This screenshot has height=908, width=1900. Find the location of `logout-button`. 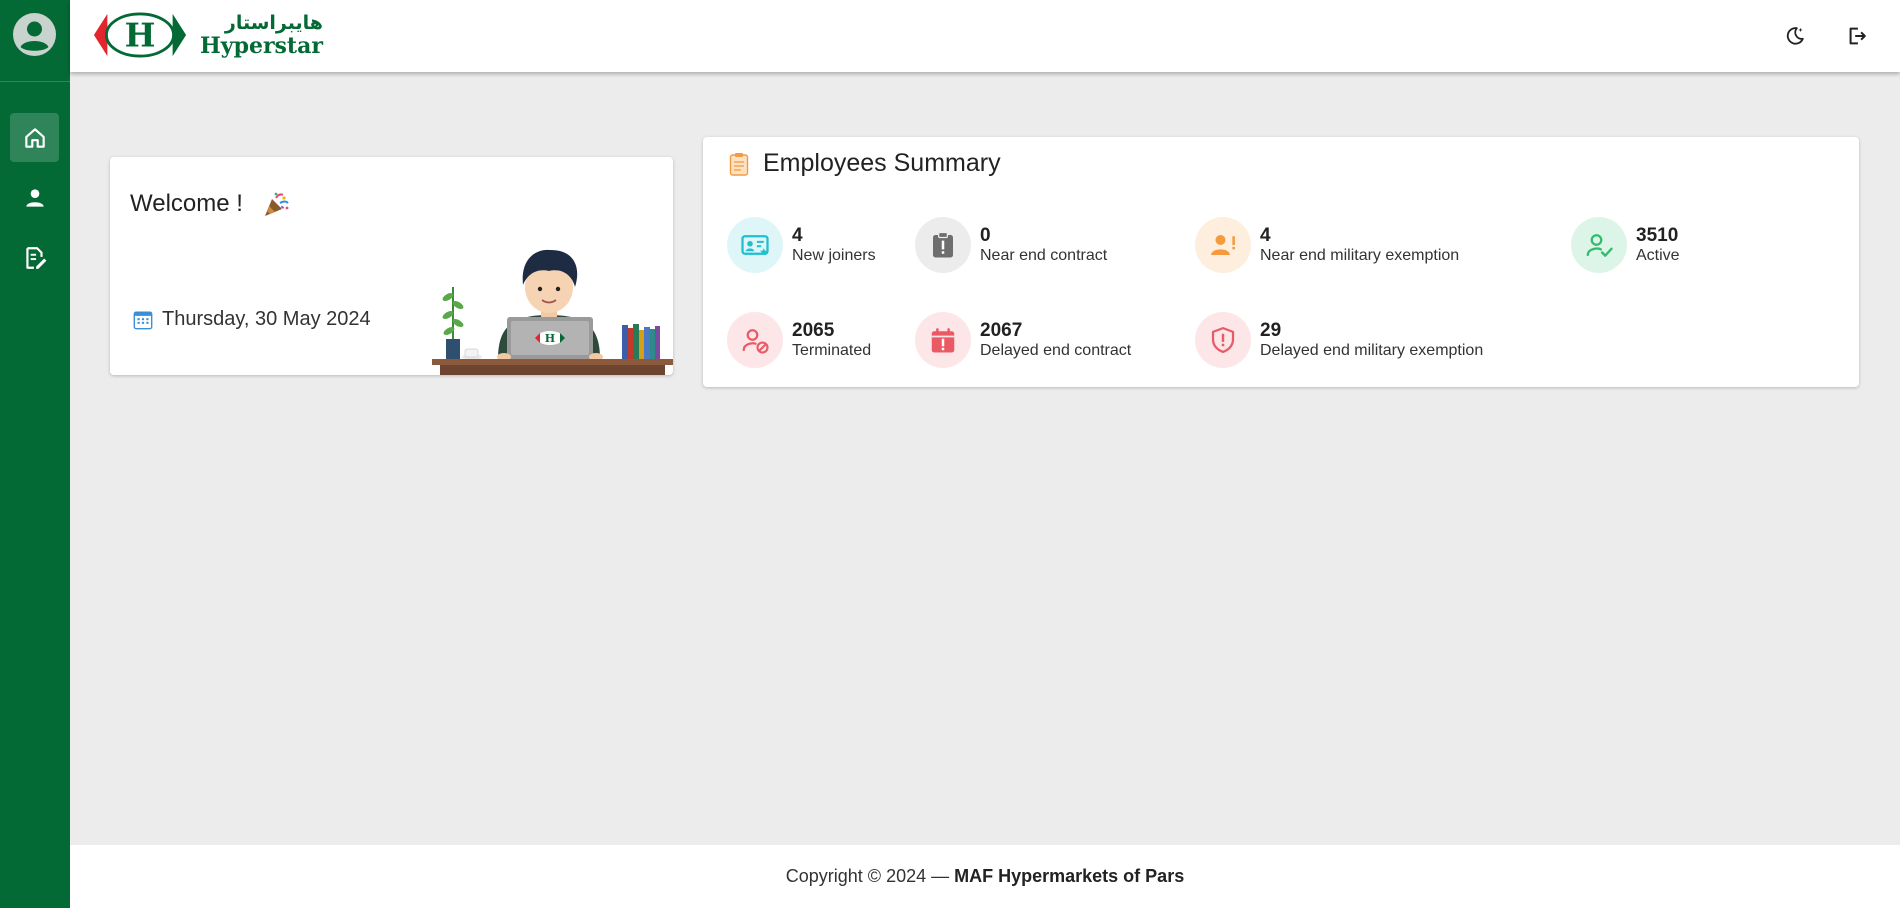

logout-button is located at coordinates (1857, 36).